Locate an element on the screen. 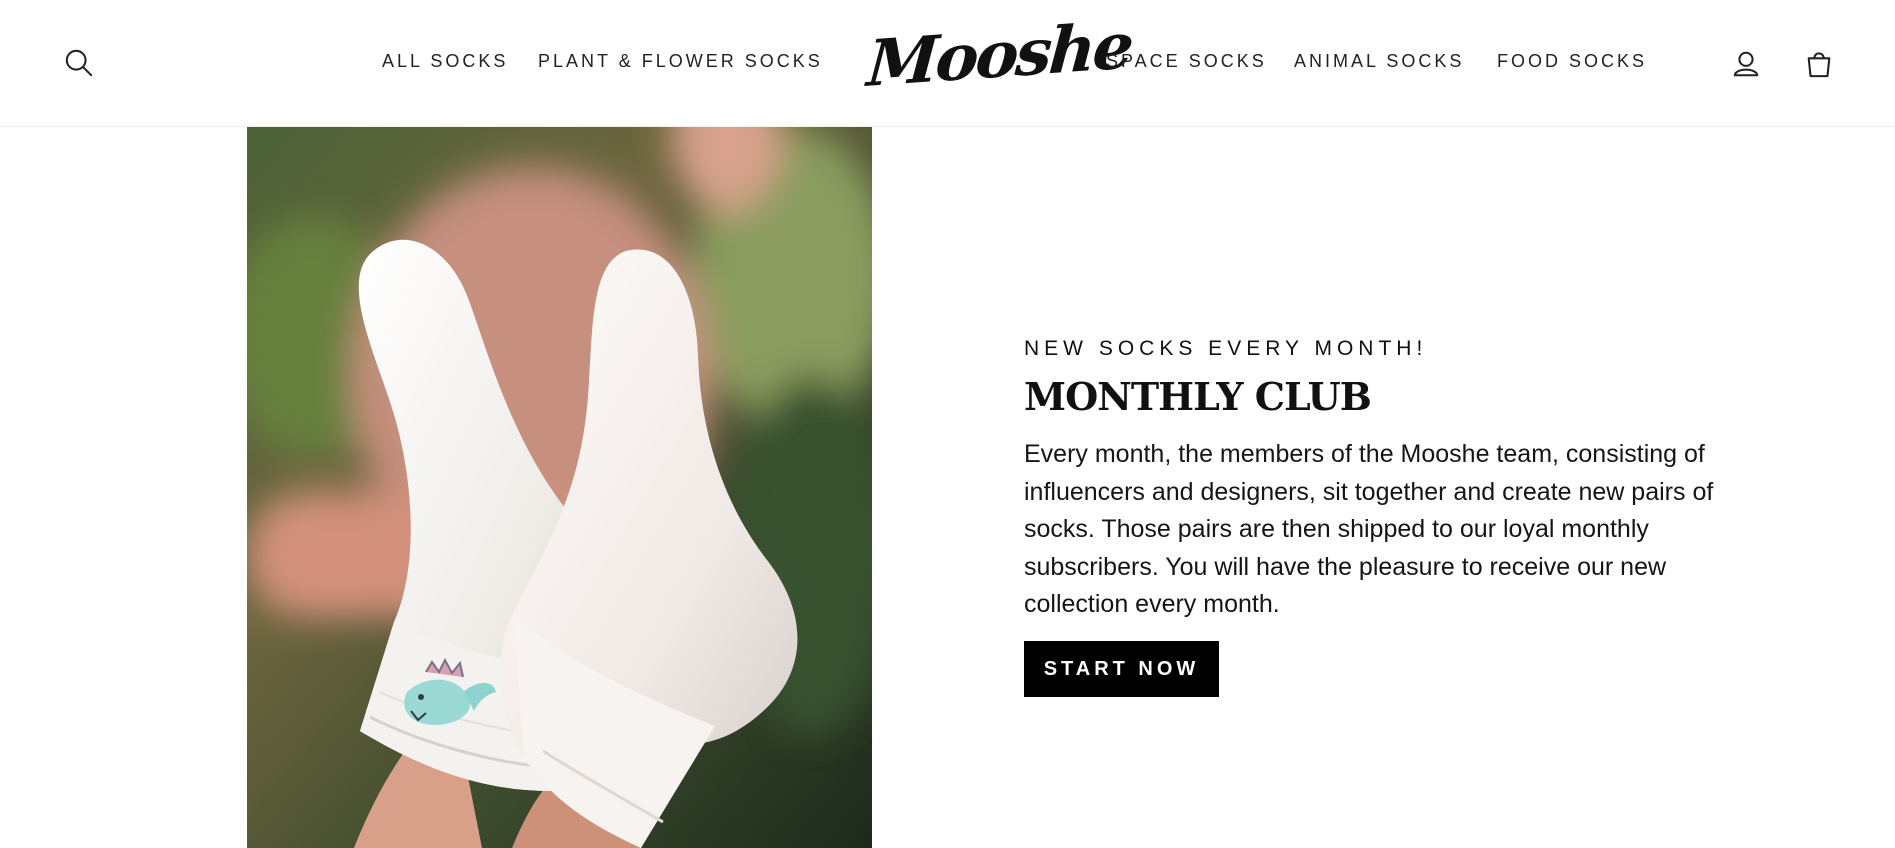 Image resolution: width=1895 pixels, height=848 pixels. search-icon is located at coordinates (79, 63).